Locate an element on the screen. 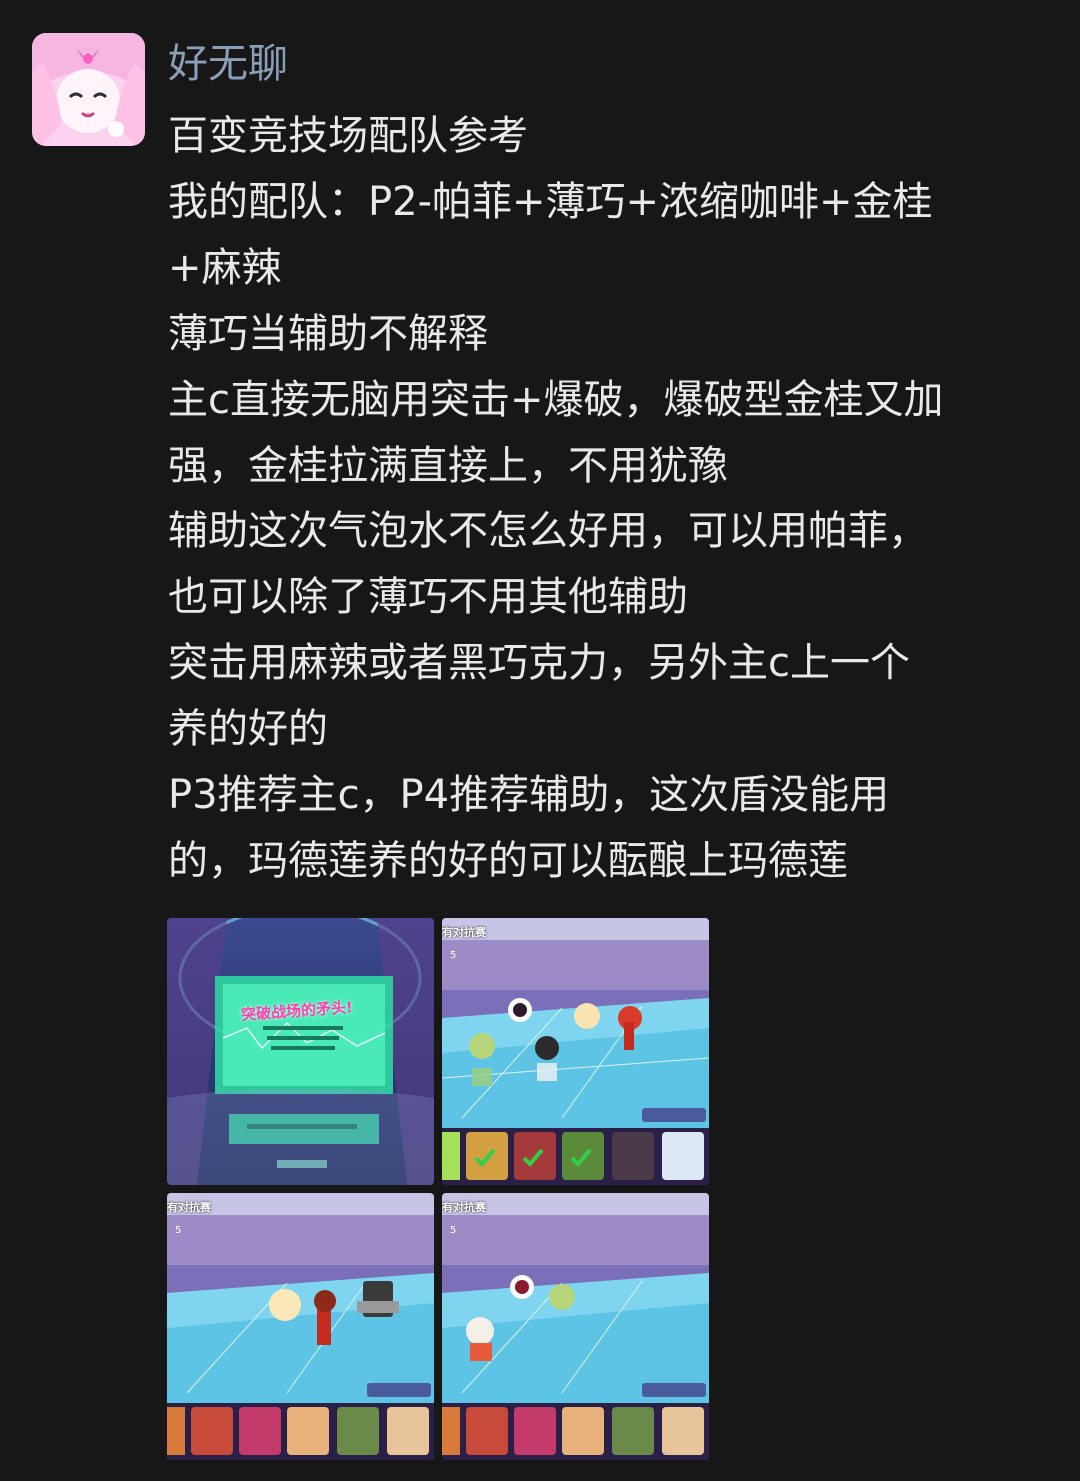  post-line: 突击用麻辣或者黑巧克力，另外主c上一个 is located at coordinates (539, 663).